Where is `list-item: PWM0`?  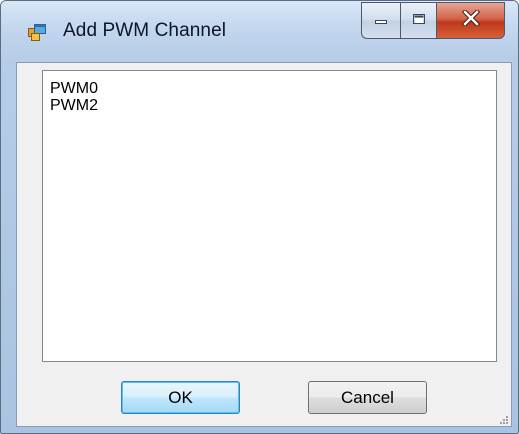
list-item: PWM0 is located at coordinates (273, 88).